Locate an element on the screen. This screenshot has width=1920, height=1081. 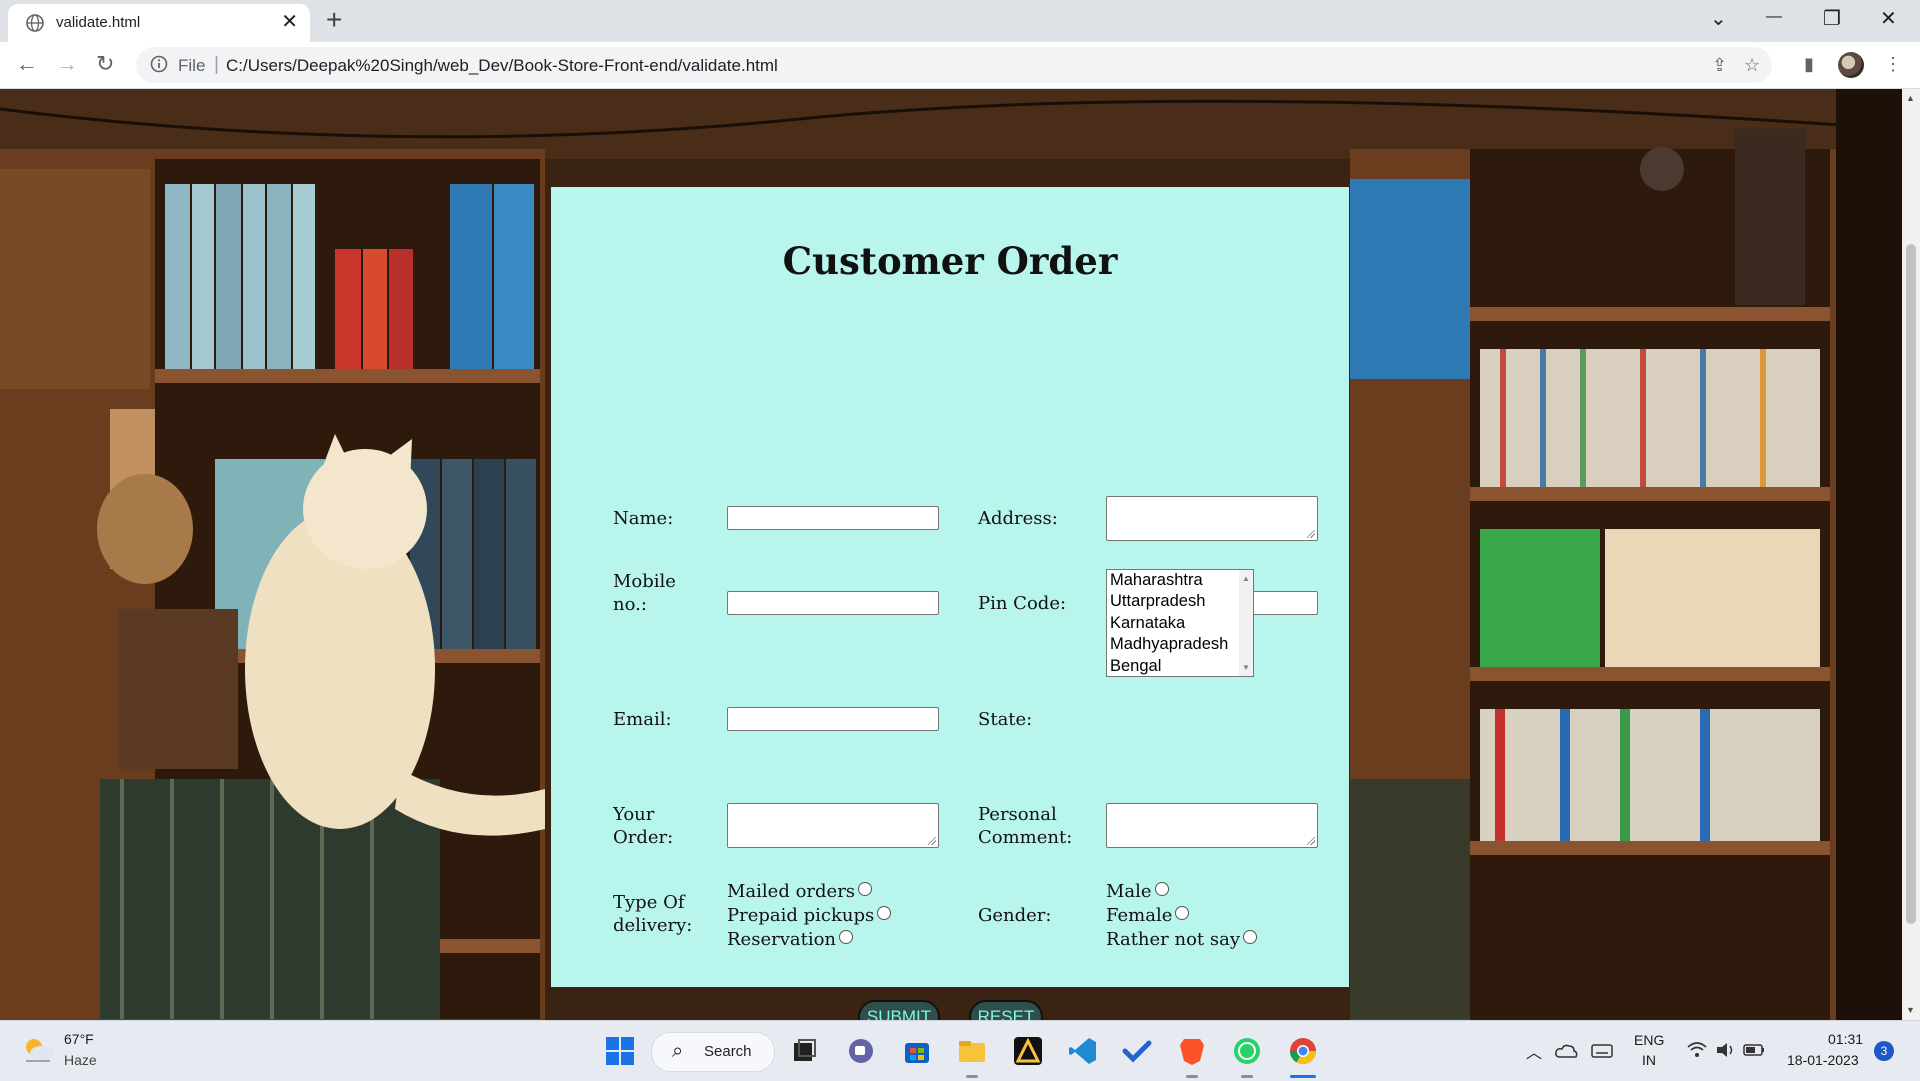
close-window-button: ✕ is located at coordinates (1888, 18).